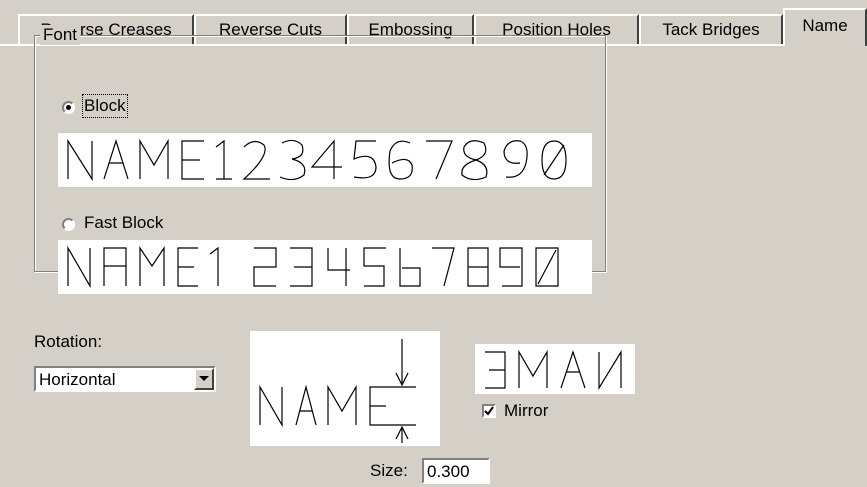  What do you see at coordinates (204, 379) in the screenshot?
I see `chevron-down-icon` at bounding box center [204, 379].